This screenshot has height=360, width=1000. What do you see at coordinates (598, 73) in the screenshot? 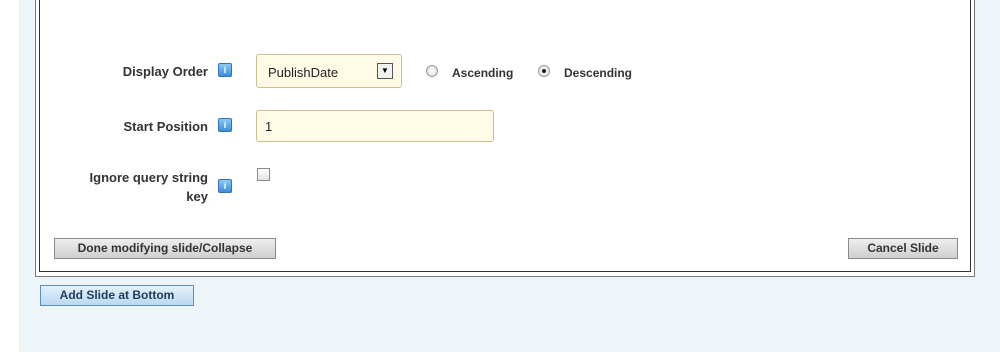
I see `descending-radio-label: Descending` at bounding box center [598, 73].